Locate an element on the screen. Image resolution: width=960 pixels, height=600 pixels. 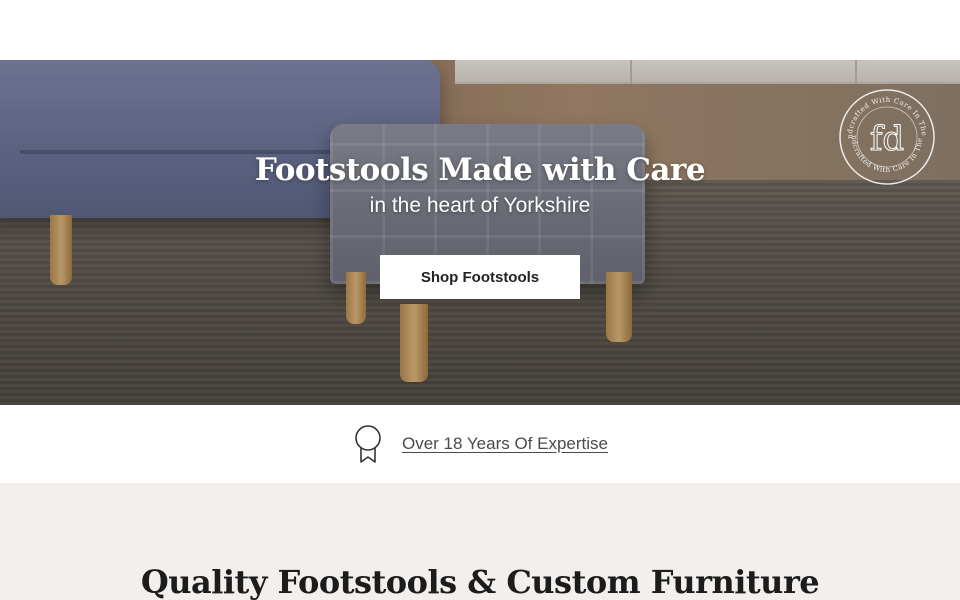
expertise-link: Over 18 Years Of Expertise is located at coordinates (505, 444).